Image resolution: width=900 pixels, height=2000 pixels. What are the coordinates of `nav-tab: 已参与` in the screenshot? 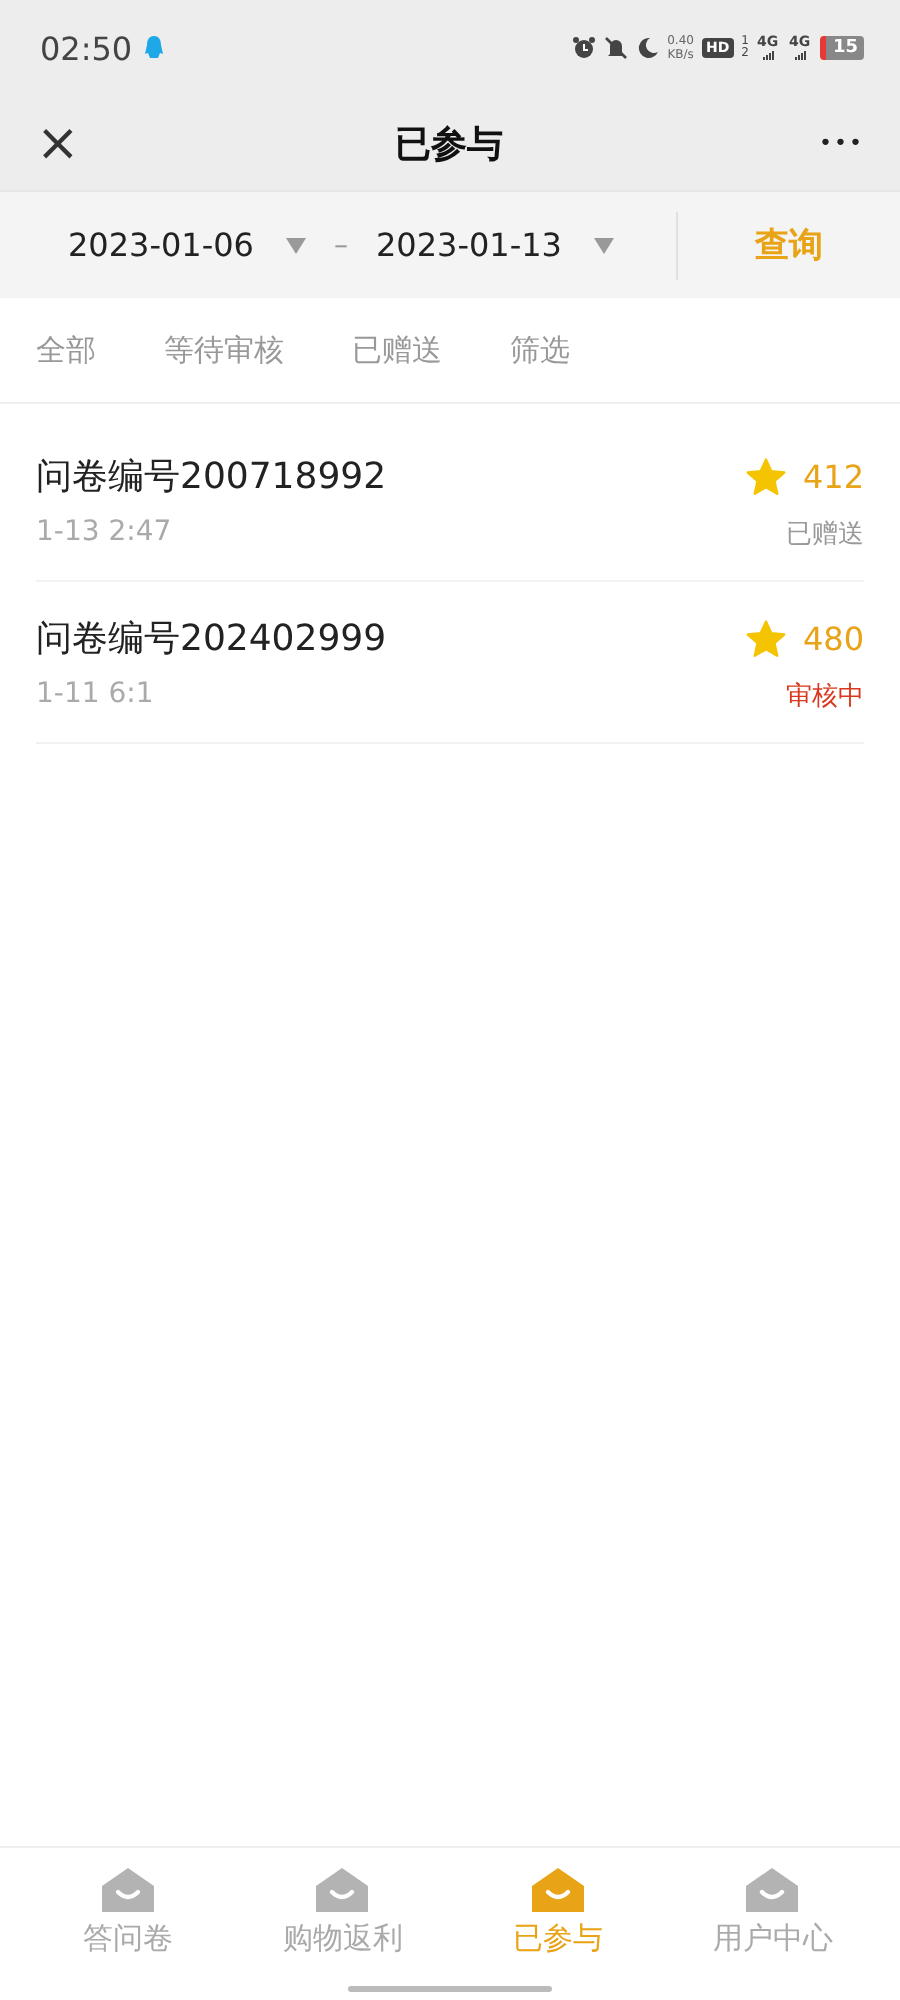 It's located at (557, 1903).